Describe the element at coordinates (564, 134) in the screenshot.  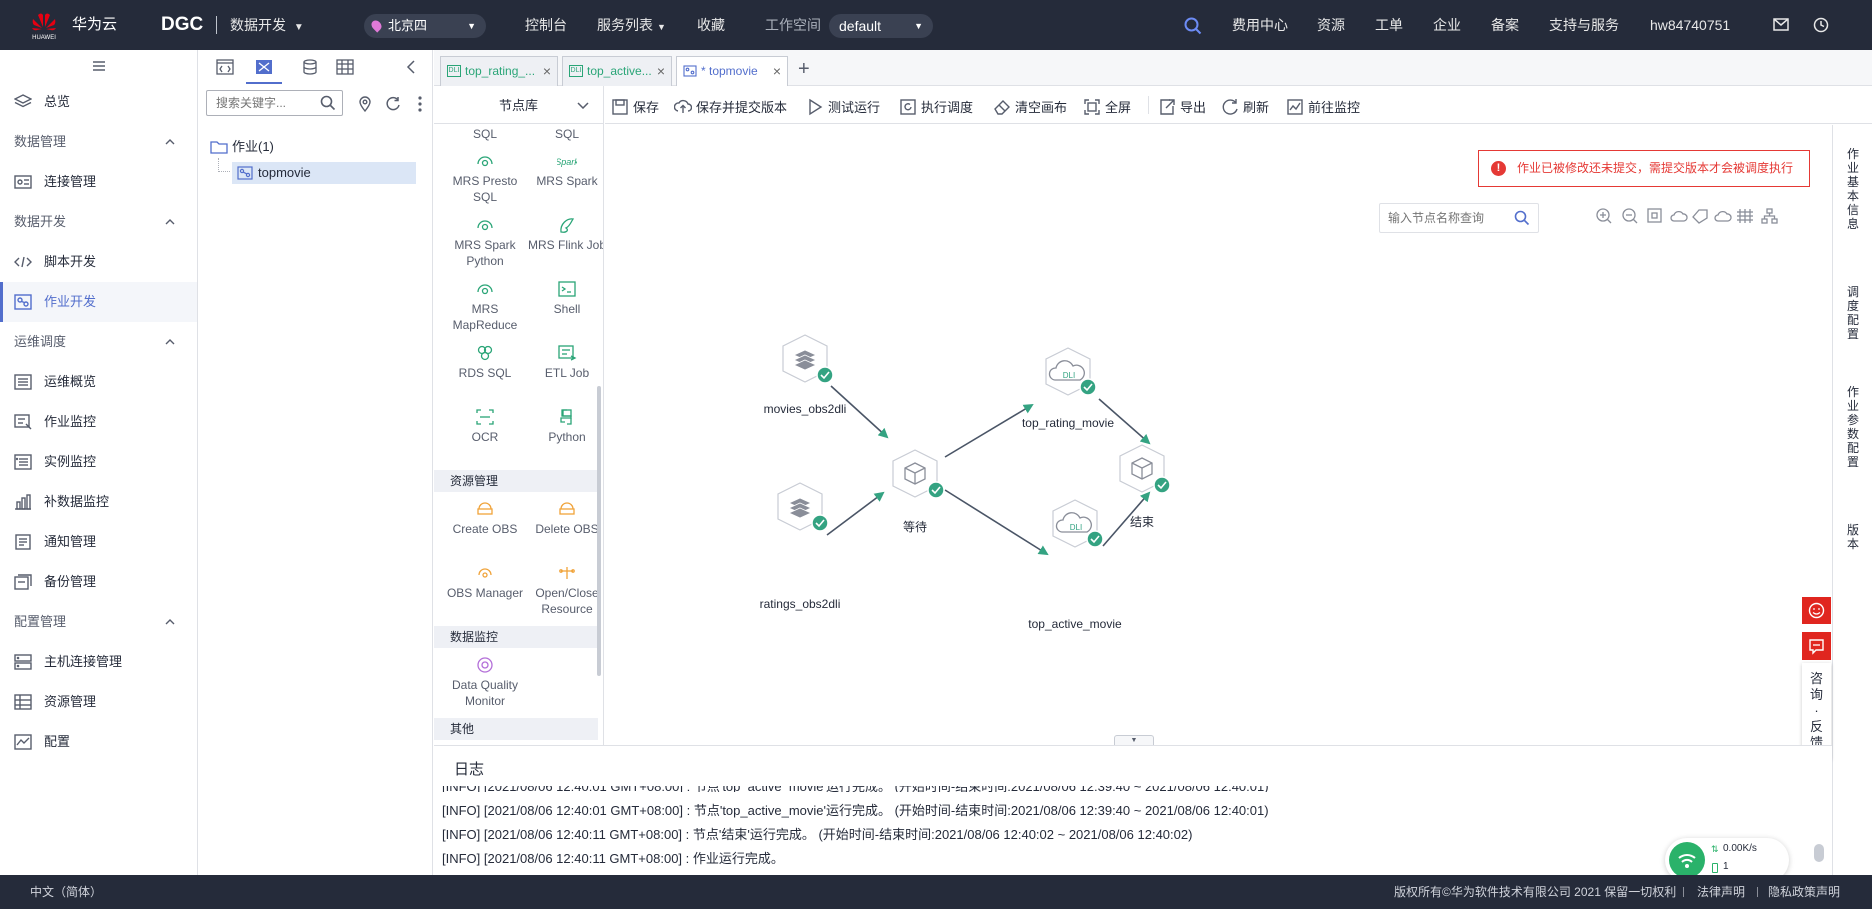
I see `node-sql-2: SQL` at that location.